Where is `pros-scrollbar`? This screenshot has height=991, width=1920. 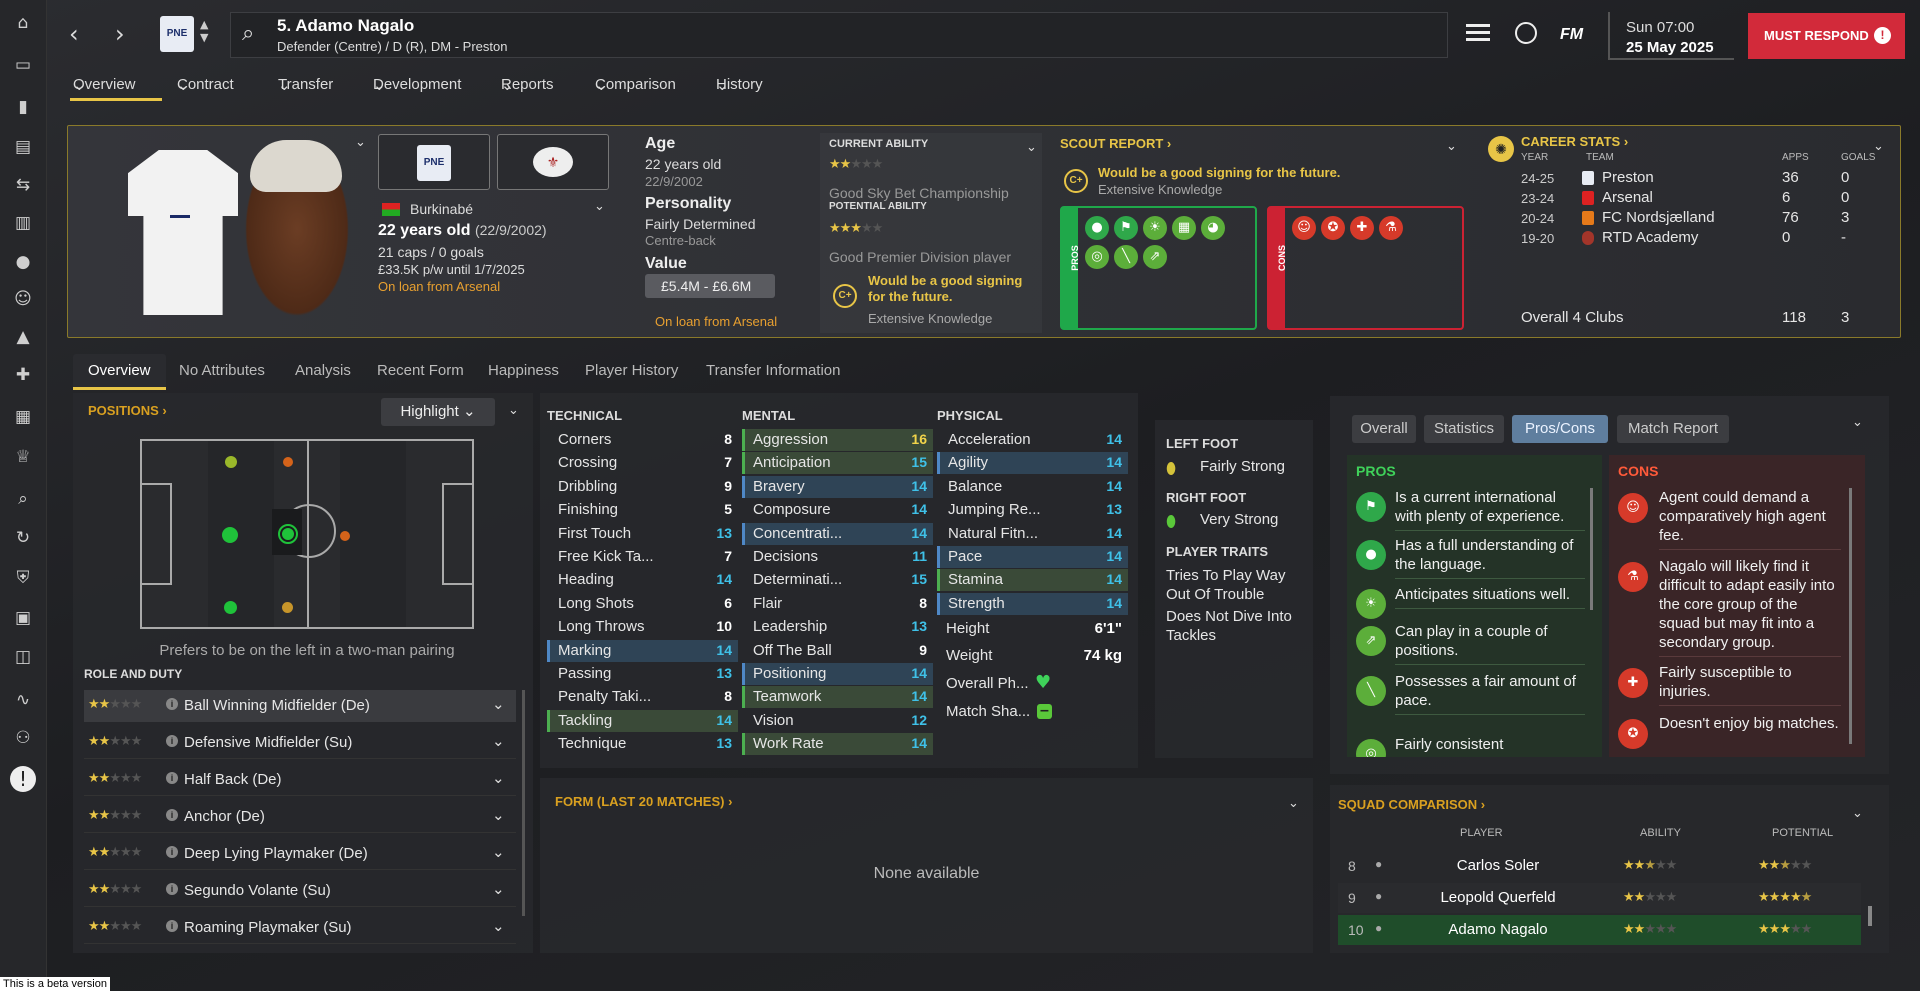
pros-scrollbar is located at coordinates (1591, 549).